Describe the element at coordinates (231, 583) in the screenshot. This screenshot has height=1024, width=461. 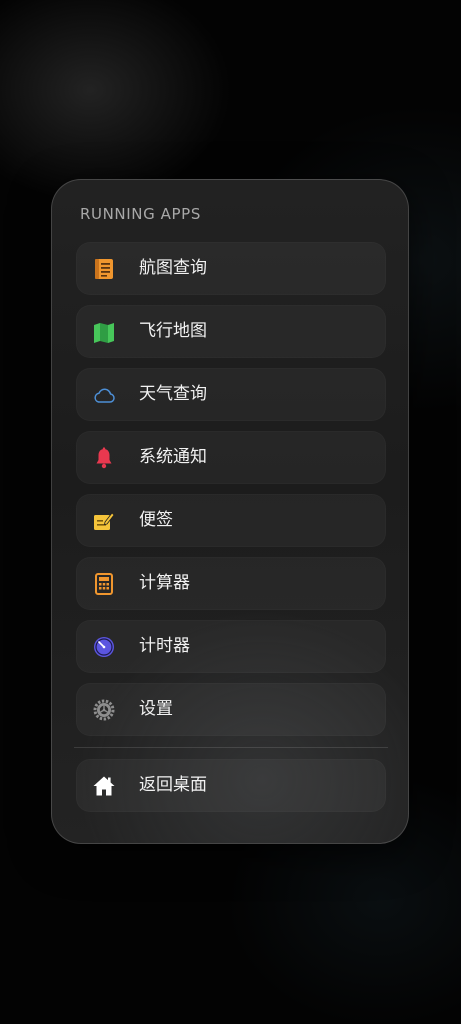
I see `app-item-calculator: 计算器` at that location.